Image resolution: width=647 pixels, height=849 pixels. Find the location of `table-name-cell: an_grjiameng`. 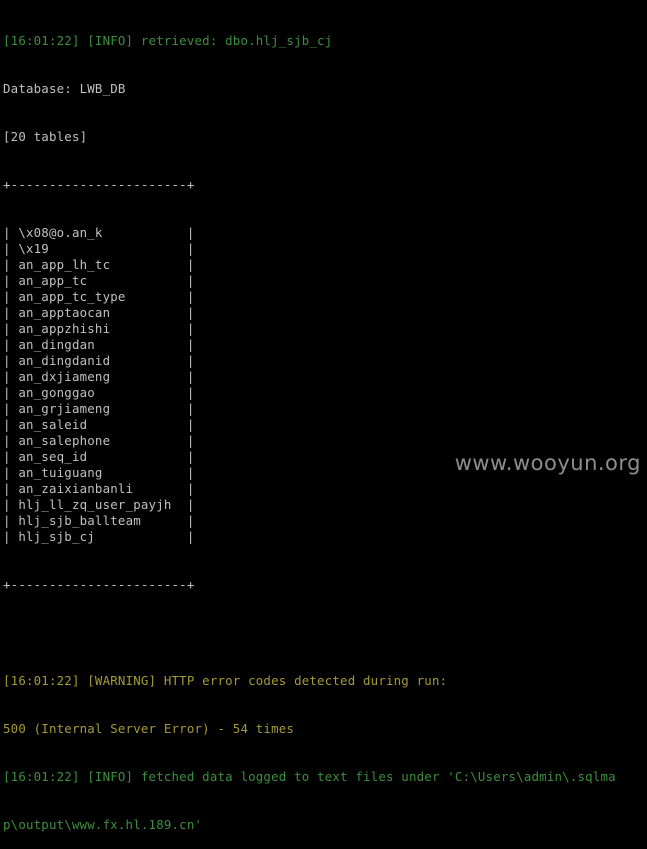

table-name-cell: an_grjiameng is located at coordinates (64, 408).